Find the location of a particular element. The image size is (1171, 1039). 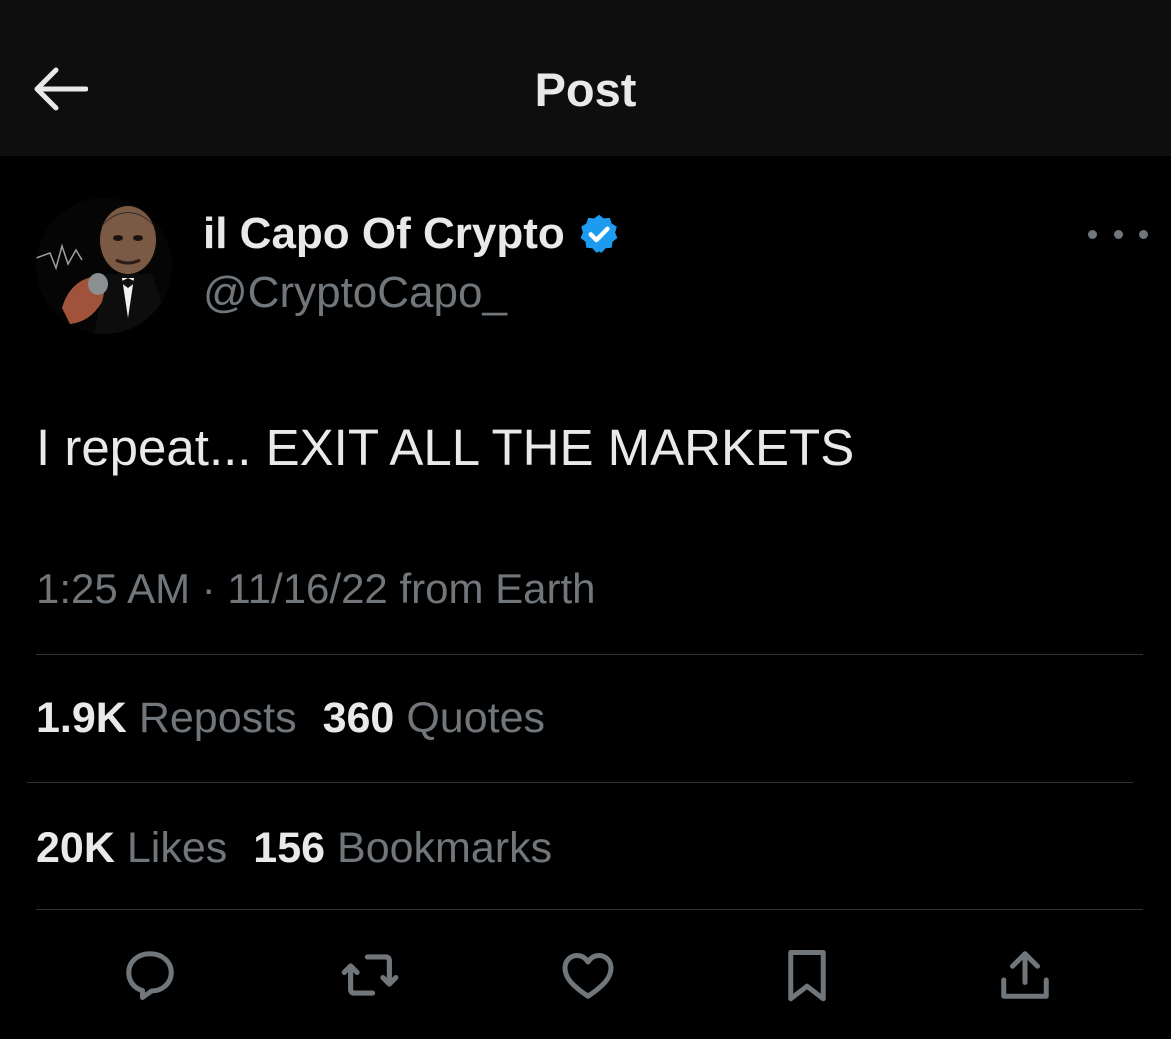

bookmark-icon is located at coordinates (807, 976).